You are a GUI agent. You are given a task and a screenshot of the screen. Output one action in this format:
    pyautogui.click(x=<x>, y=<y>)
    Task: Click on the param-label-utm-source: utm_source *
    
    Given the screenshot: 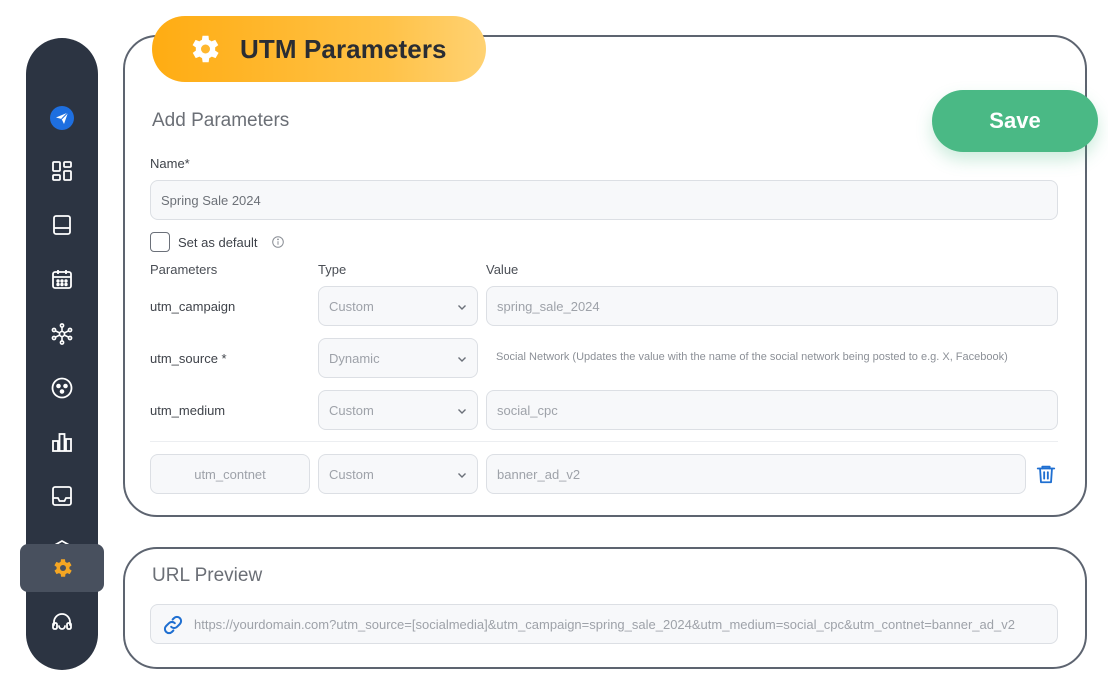 What is the action you would take?
    pyautogui.click(x=188, y=358)
    